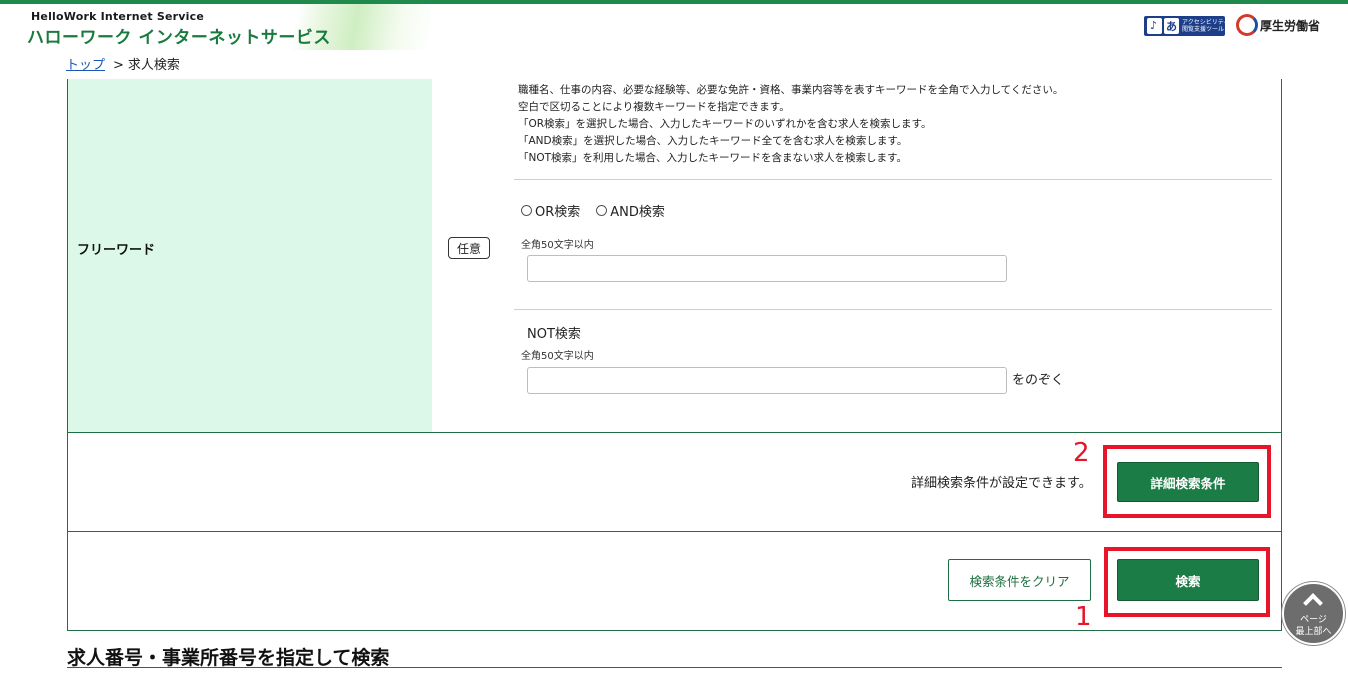  I want to click on speaker-icon: ♪, so click(1154, 26).